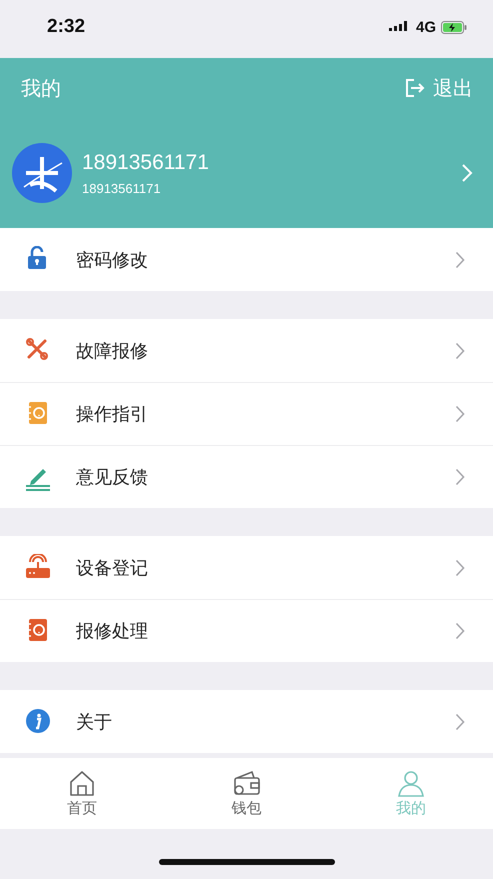 This screenshot has height=879, width=493. Describe the element at coordinates (112, 260) in the screenshot. I see `menu-label: 密码修改` at that location.